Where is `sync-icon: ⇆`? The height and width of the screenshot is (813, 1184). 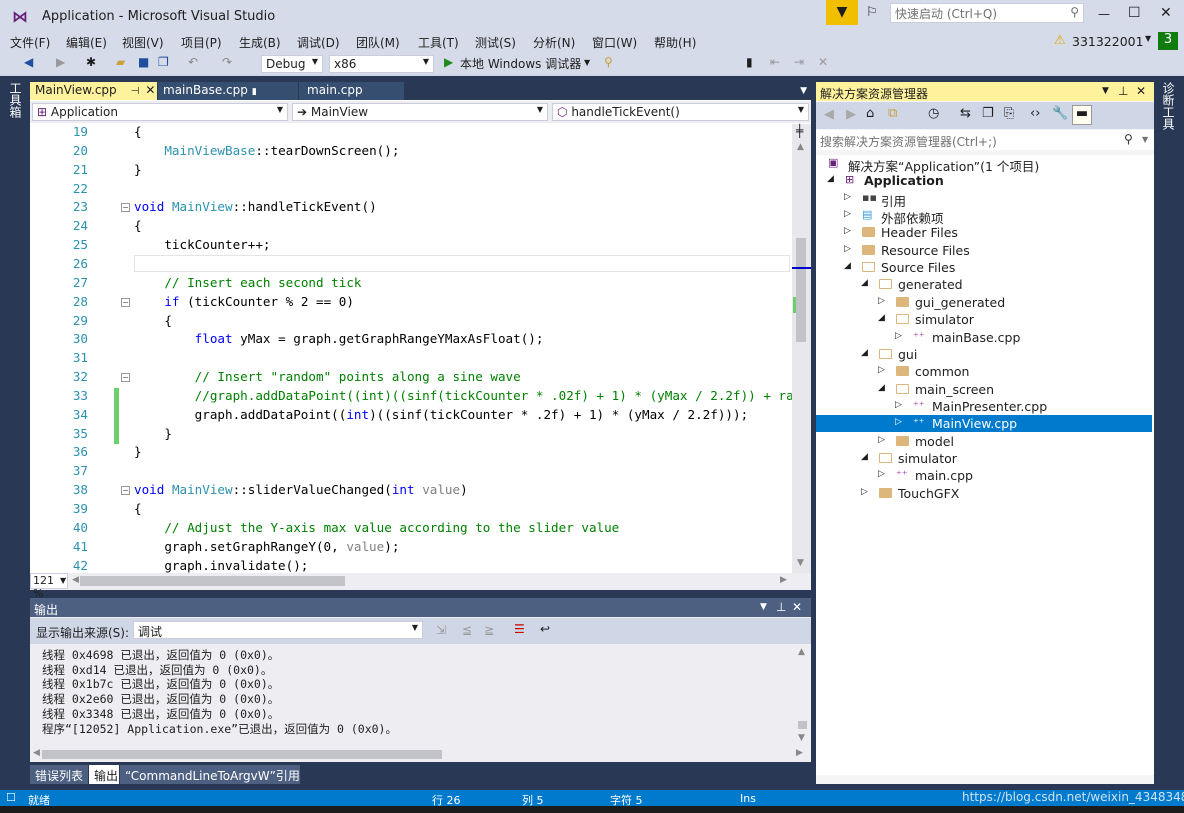
sync-icon: ⇆ is located at coordinates (965, 113).